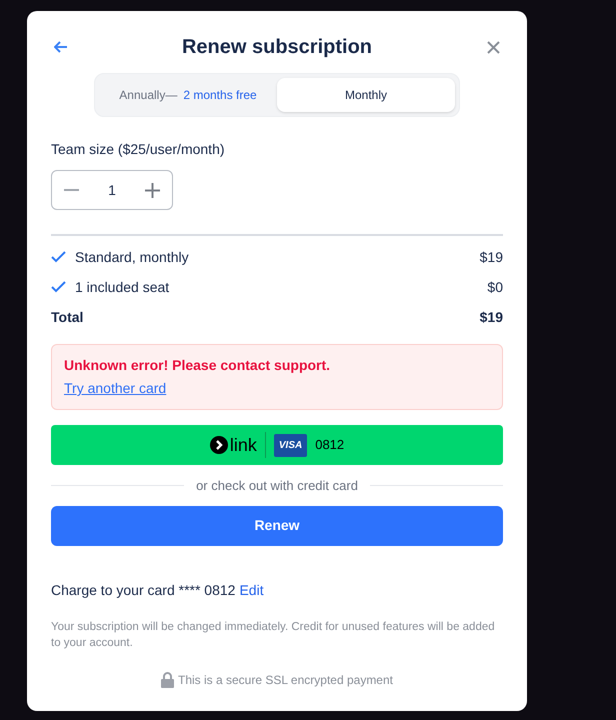 This screenshot has width=616, height=720. Describe the element at coordinates (167, 680) in the screenshot. I see `lock-icon` at that location.